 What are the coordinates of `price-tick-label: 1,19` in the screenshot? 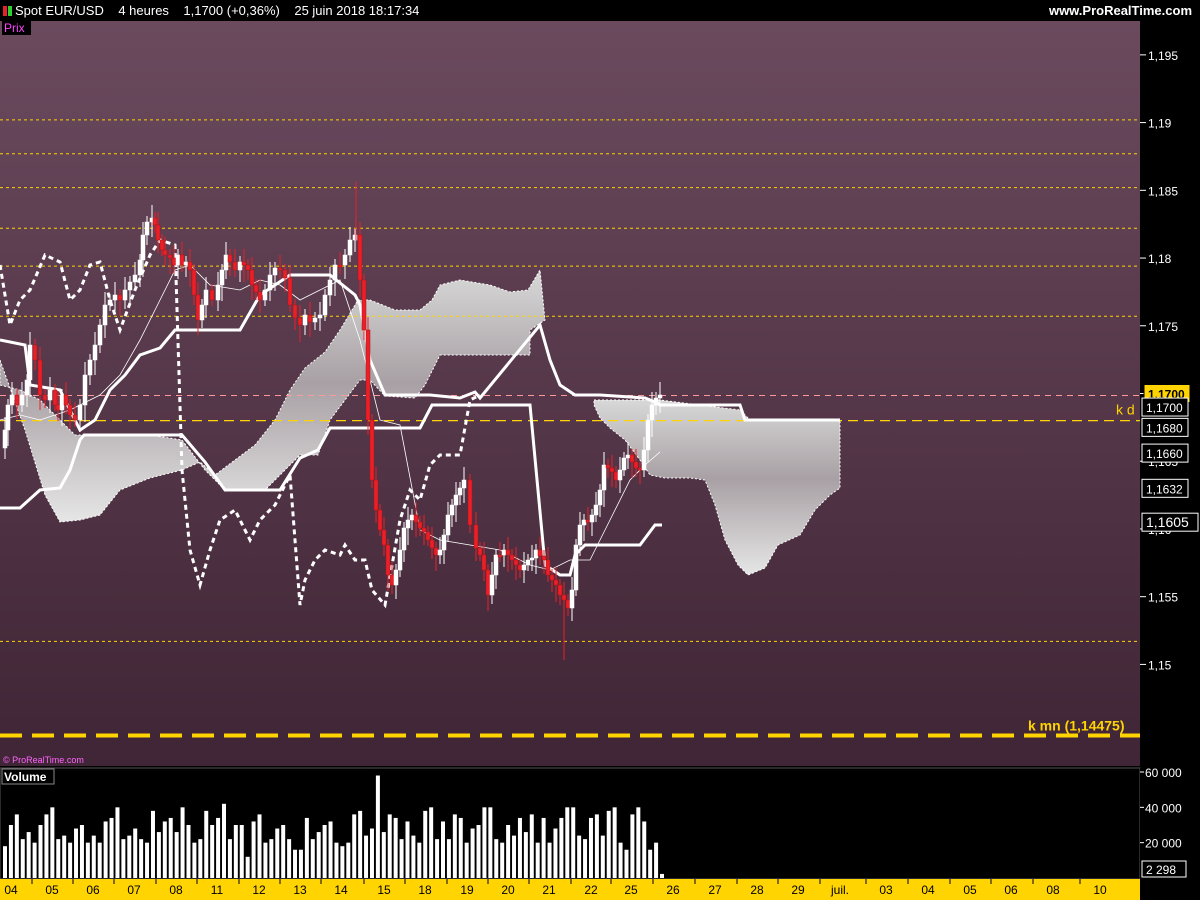 It's located at (1160, 124).